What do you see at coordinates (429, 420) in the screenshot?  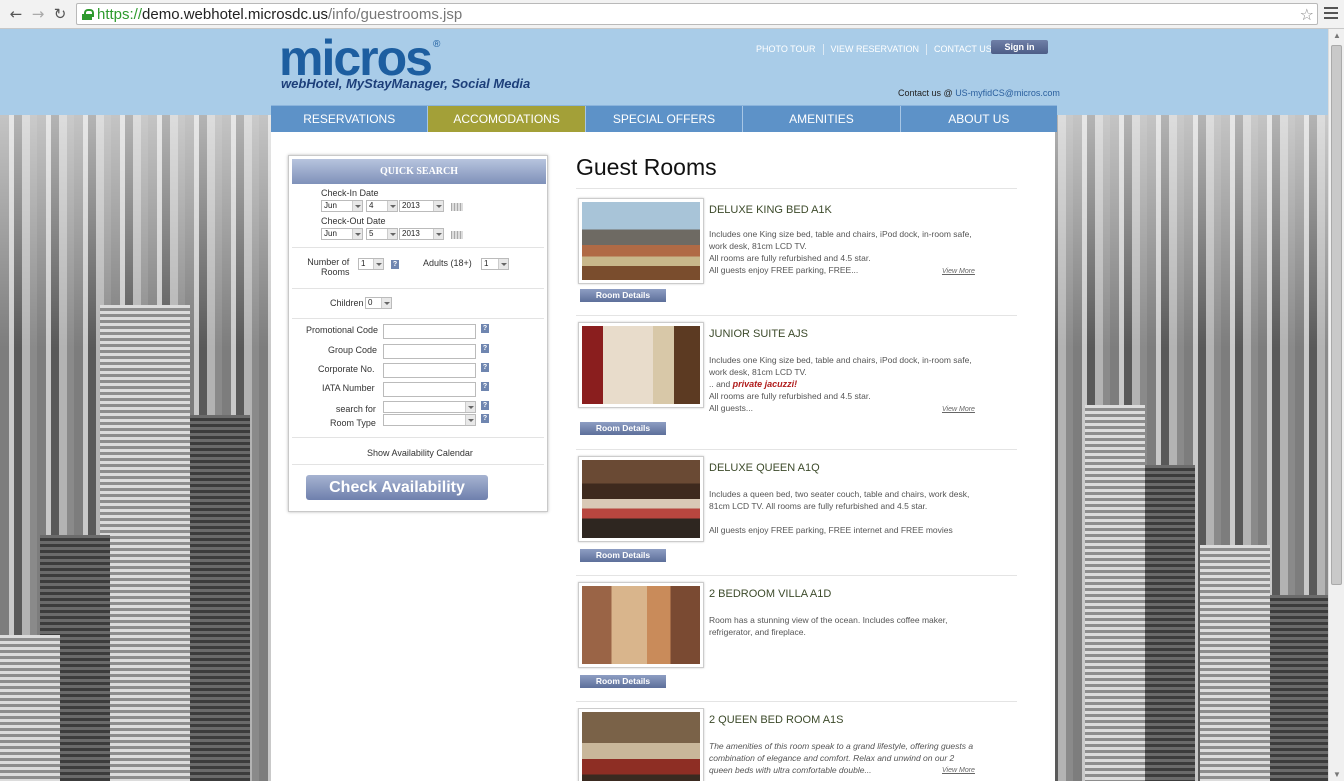 I see `room-type-select` at bounding box center [429, 420].